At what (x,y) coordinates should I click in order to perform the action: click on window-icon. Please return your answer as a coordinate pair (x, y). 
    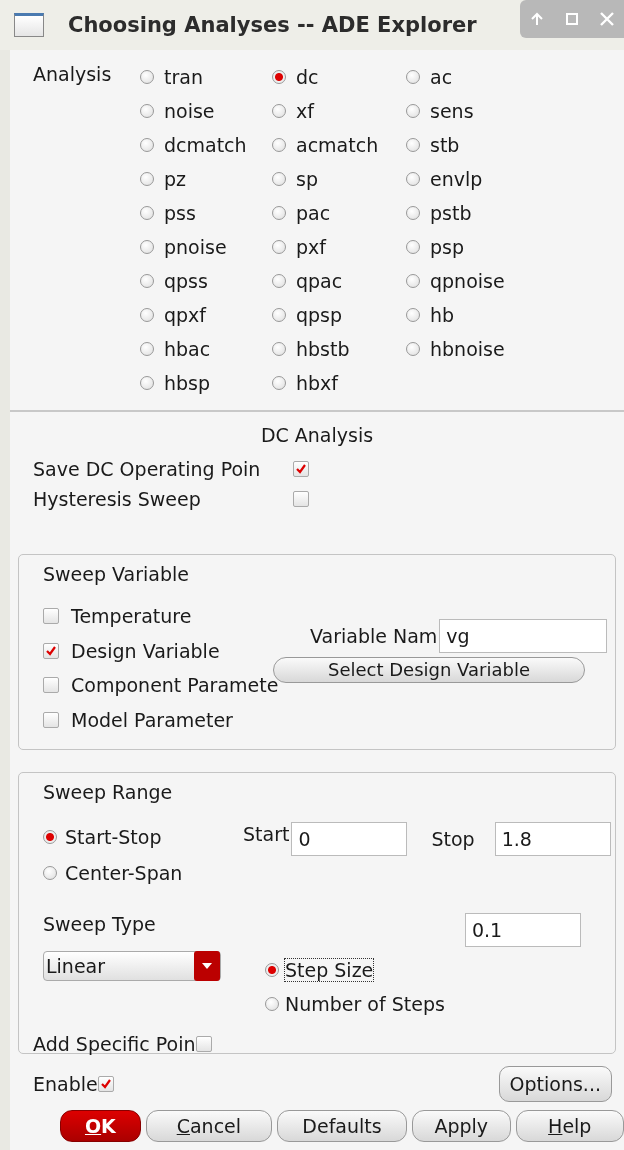
    Looking at the image, I should click on (29, 25).